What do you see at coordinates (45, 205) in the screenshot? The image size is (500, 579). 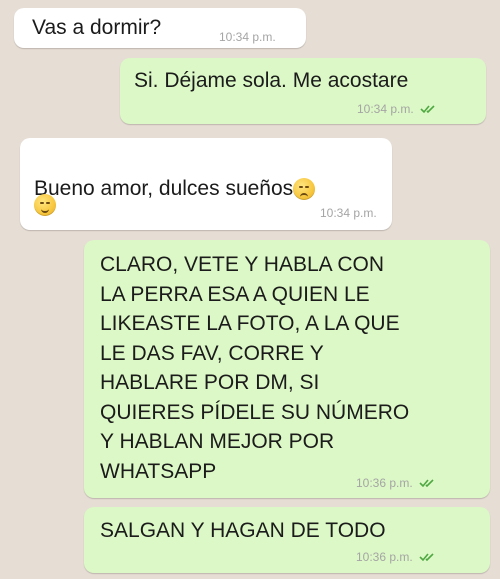 I see `smile-emoji-icon` at bounding box center [45, 205].